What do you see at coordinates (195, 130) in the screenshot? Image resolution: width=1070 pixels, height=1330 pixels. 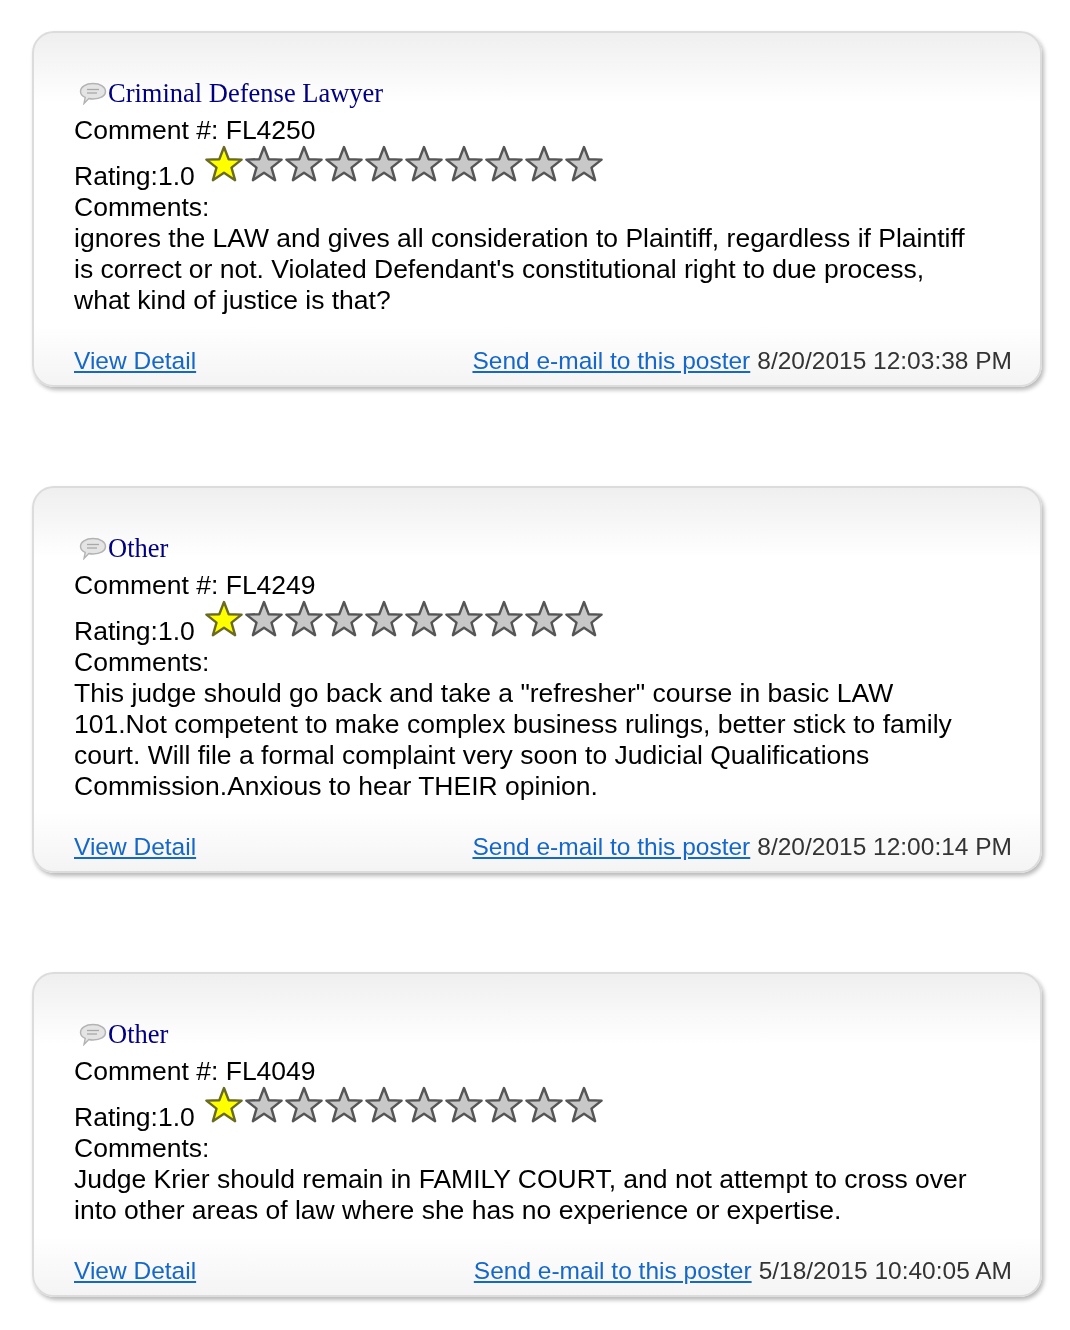 I see `comment-number: Comment #: FL4250` at bounding box center [195, 130].